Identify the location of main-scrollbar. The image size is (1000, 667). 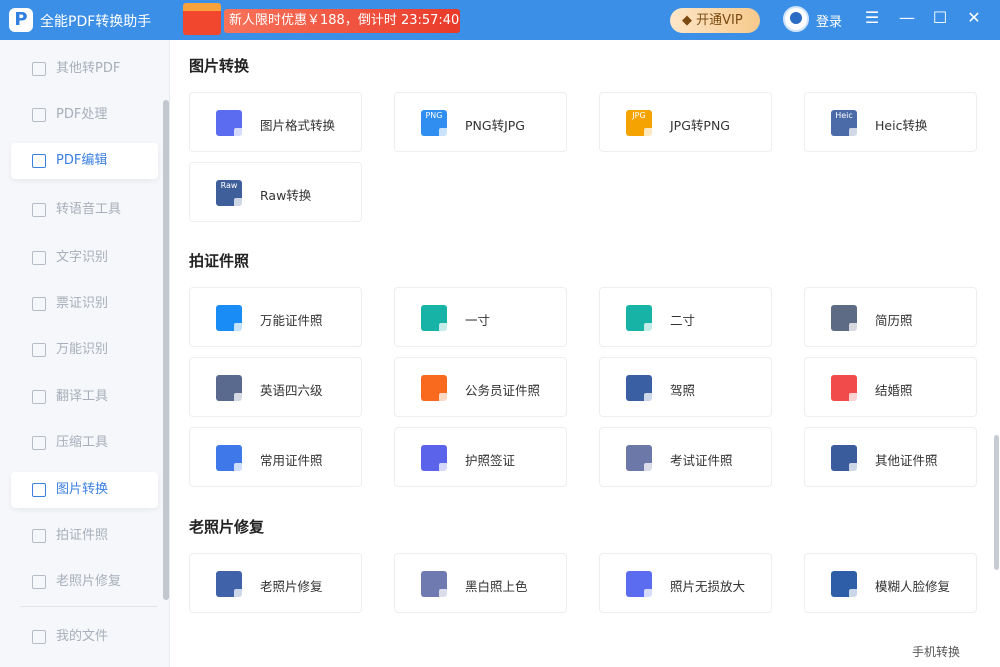
(996, 502).